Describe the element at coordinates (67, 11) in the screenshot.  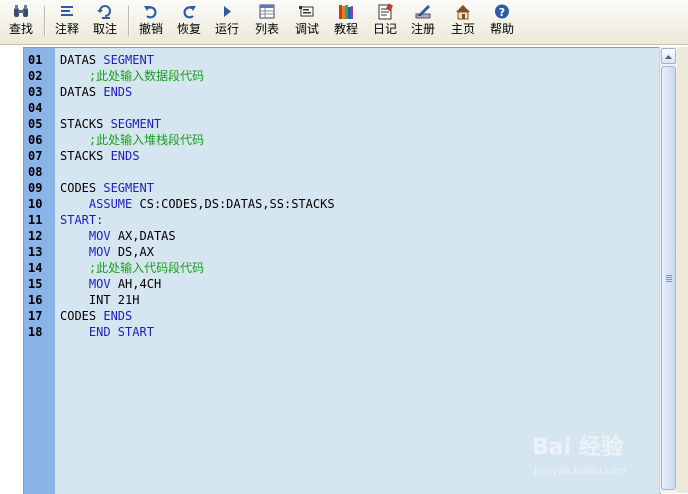
I see `comment-icon` at that location.